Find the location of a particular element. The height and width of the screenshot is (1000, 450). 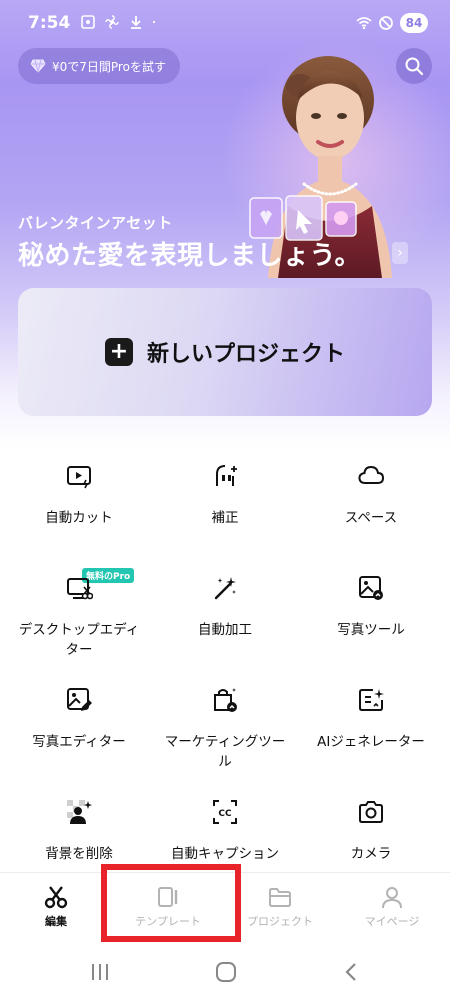

captions-icon: CC is located at coordinates (225, 812).